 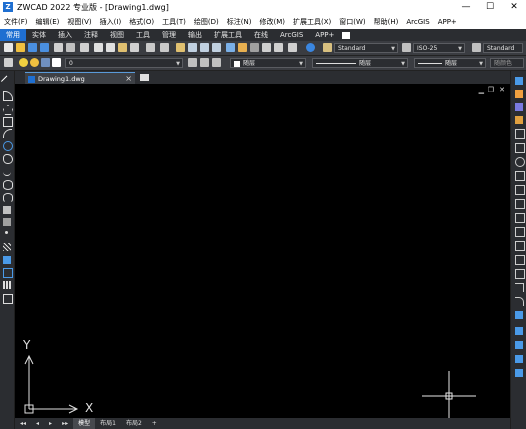 What do you see at coordinates (417, 22) in the screenshot?
I see `menu-arcgis: ArcGIS` at bounding box center [417, 22].